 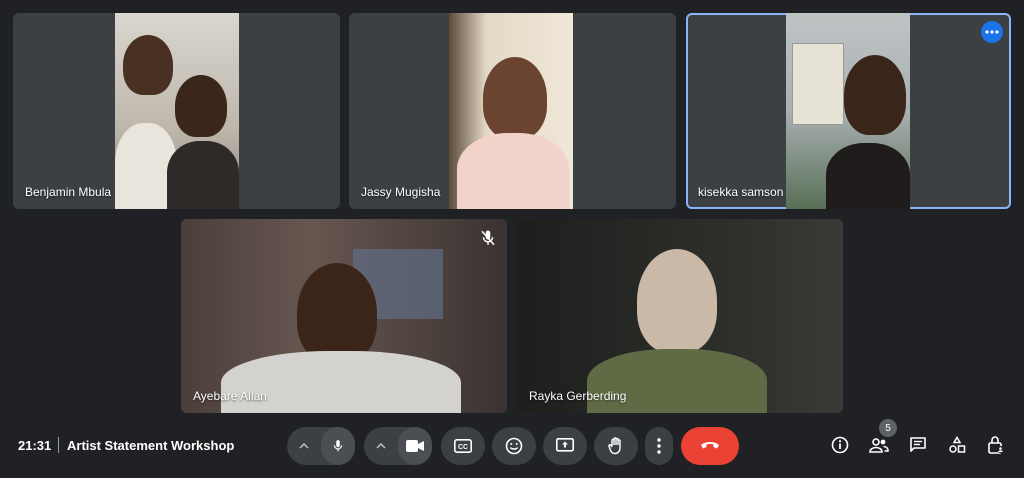 I want to click on meeting-details-button, so click(x=840, y=445).